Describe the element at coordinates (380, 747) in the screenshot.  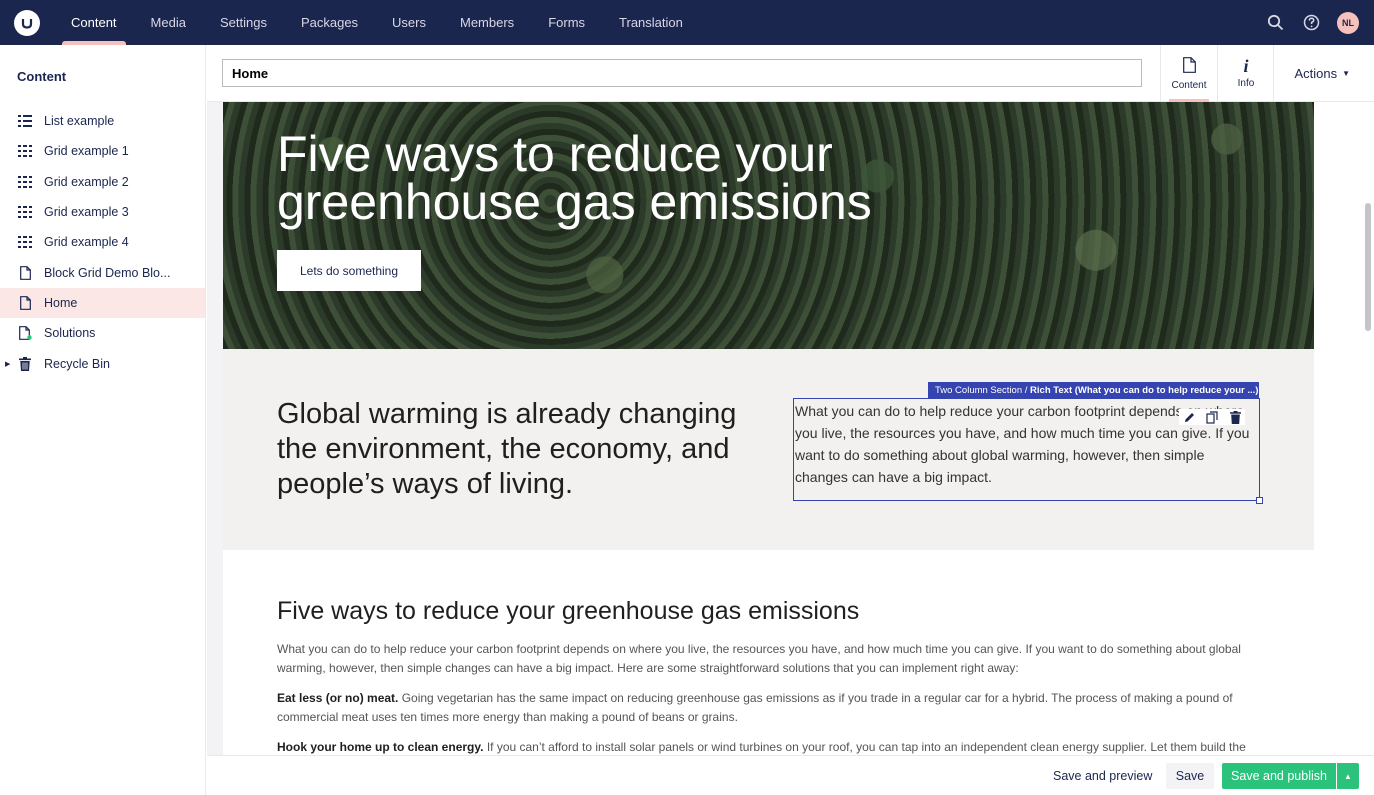
I see `paragraph-lead: Hook your home up to clean energy.` at that location.